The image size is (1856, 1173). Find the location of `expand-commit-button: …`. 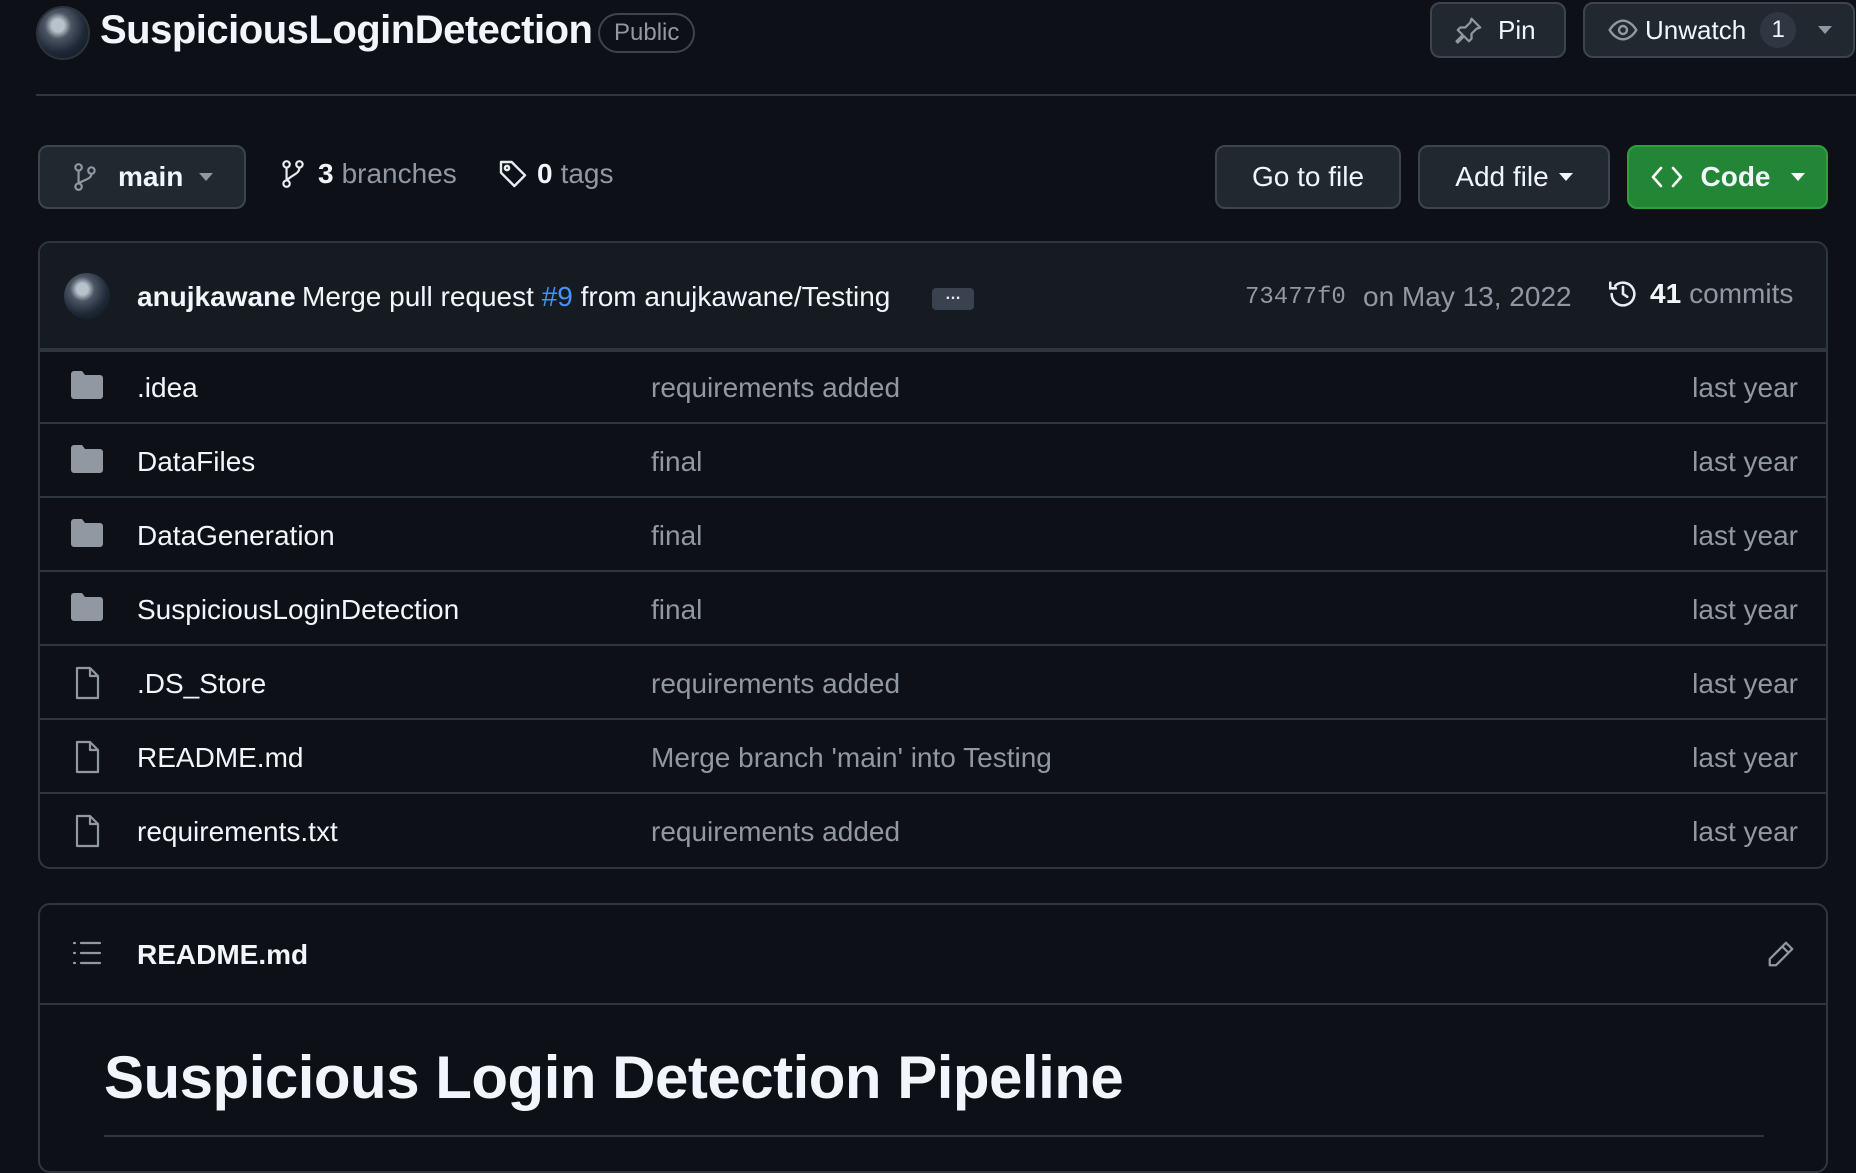

expand-commit-button: … is located at coordinates (953, 298).